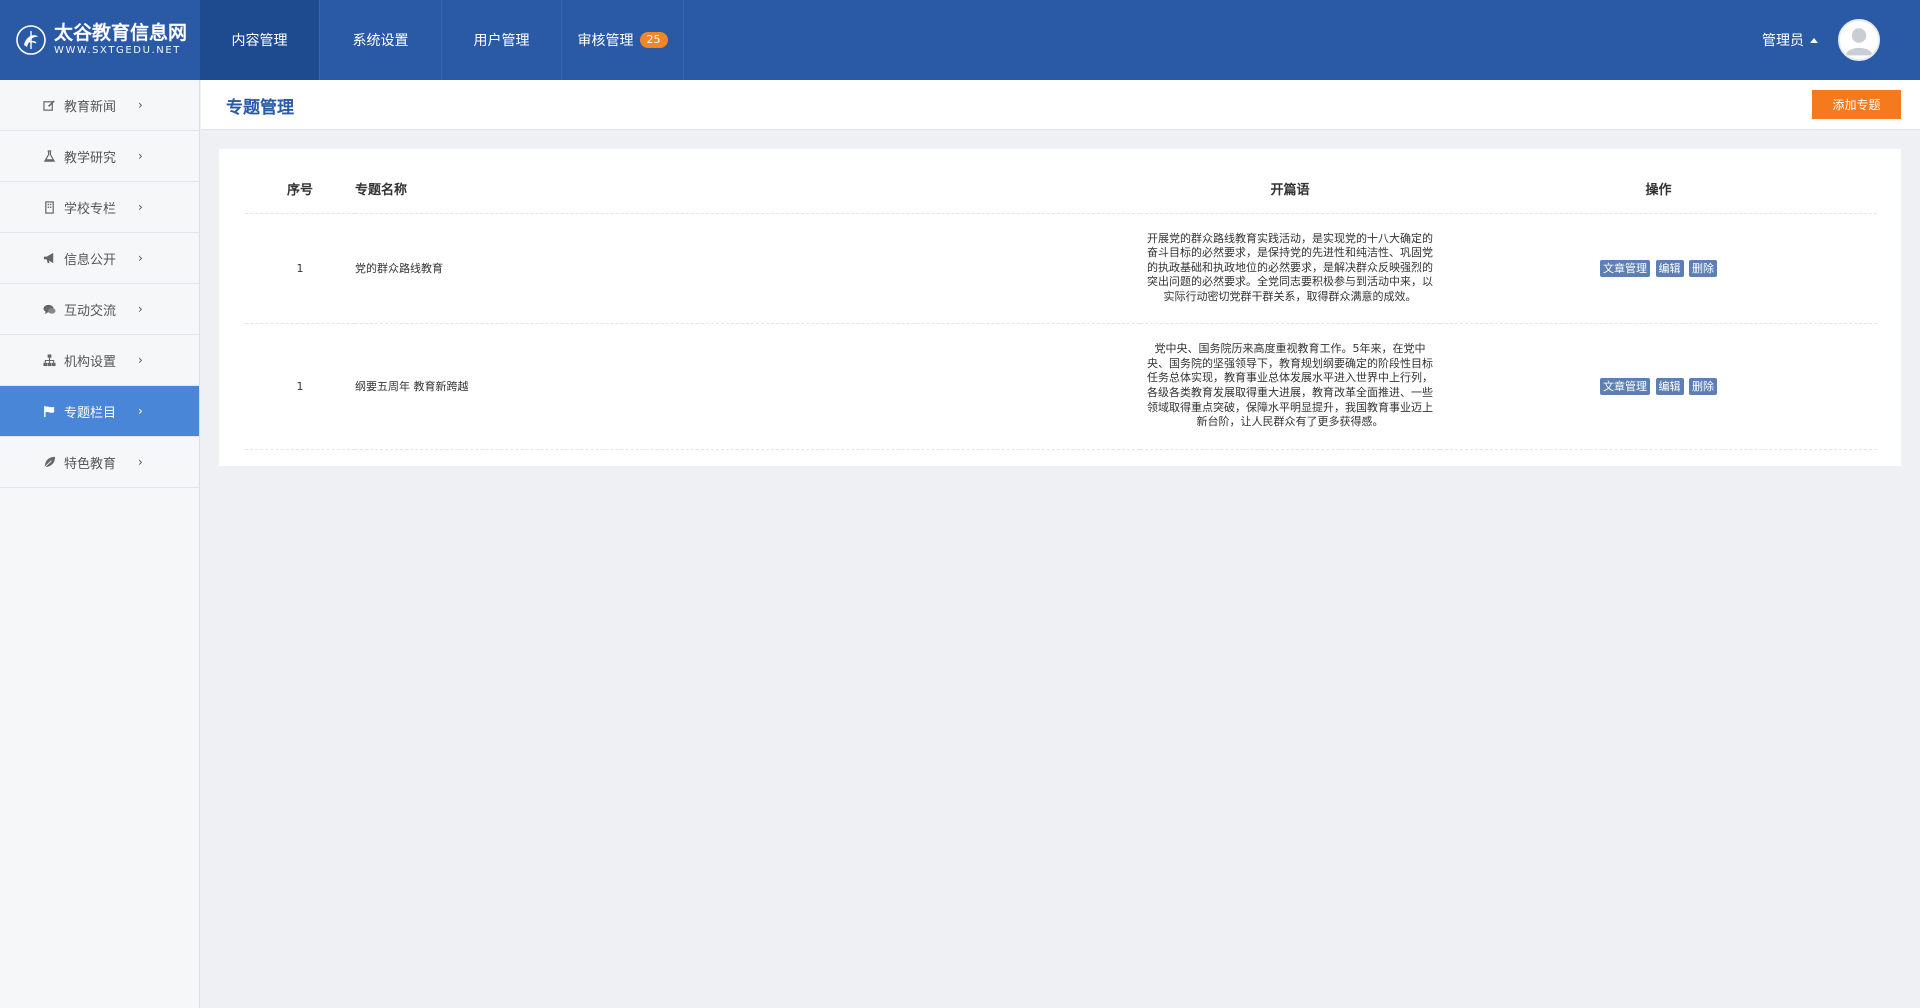  Describe the element at coordinates (1856, 104) in the screenshot. I see `add-topic-button: 添加专题` at that location.